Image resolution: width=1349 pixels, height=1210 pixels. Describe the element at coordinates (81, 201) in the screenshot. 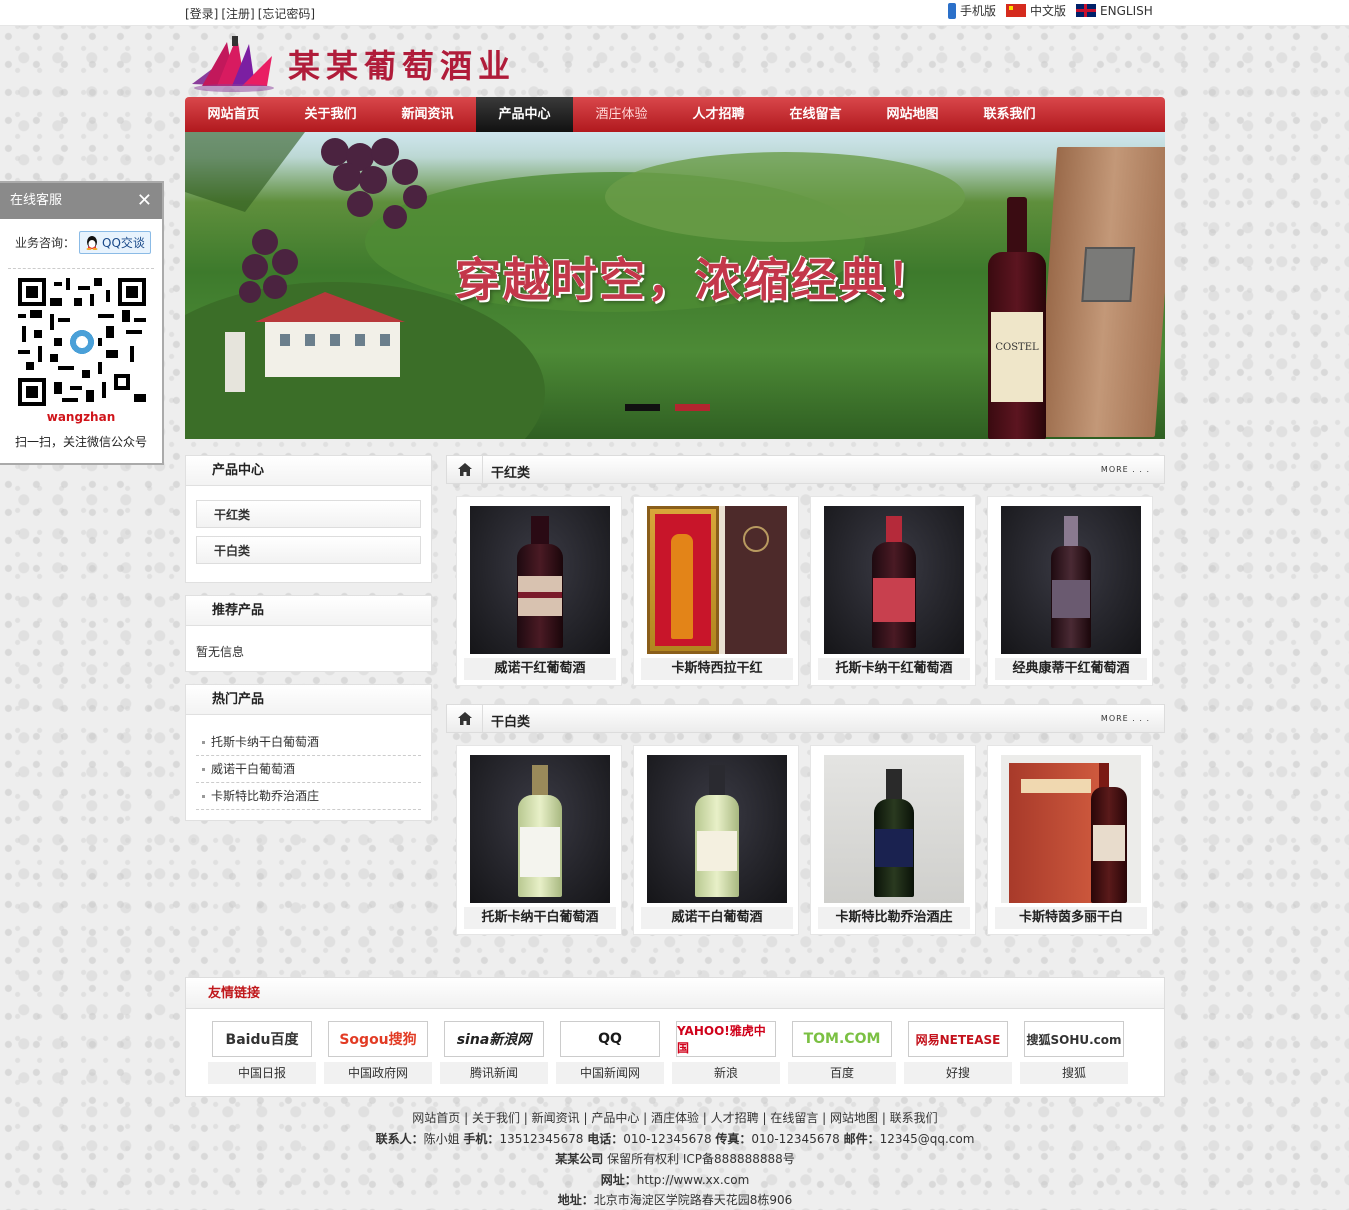

I see `service-header: 在线客服 ✕` at that location.